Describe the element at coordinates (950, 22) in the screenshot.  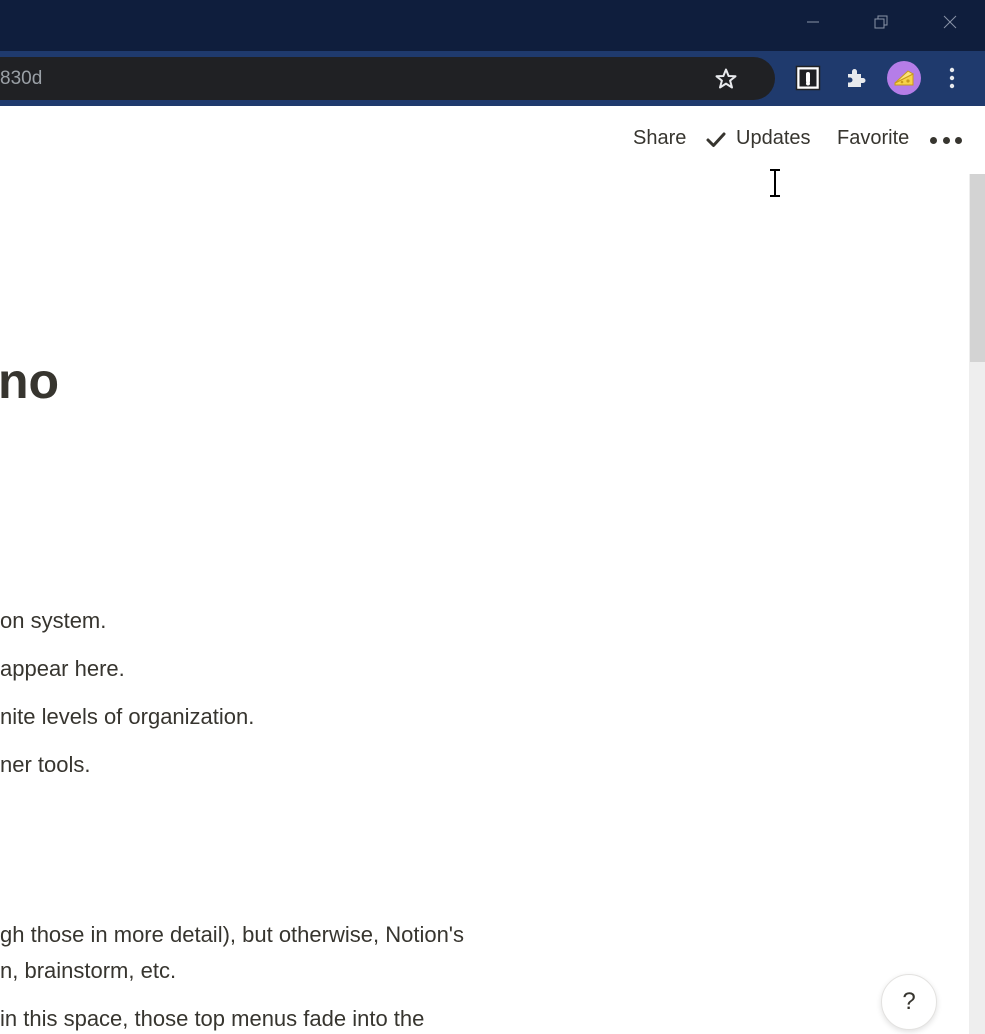
I see `close-icon` at that location.